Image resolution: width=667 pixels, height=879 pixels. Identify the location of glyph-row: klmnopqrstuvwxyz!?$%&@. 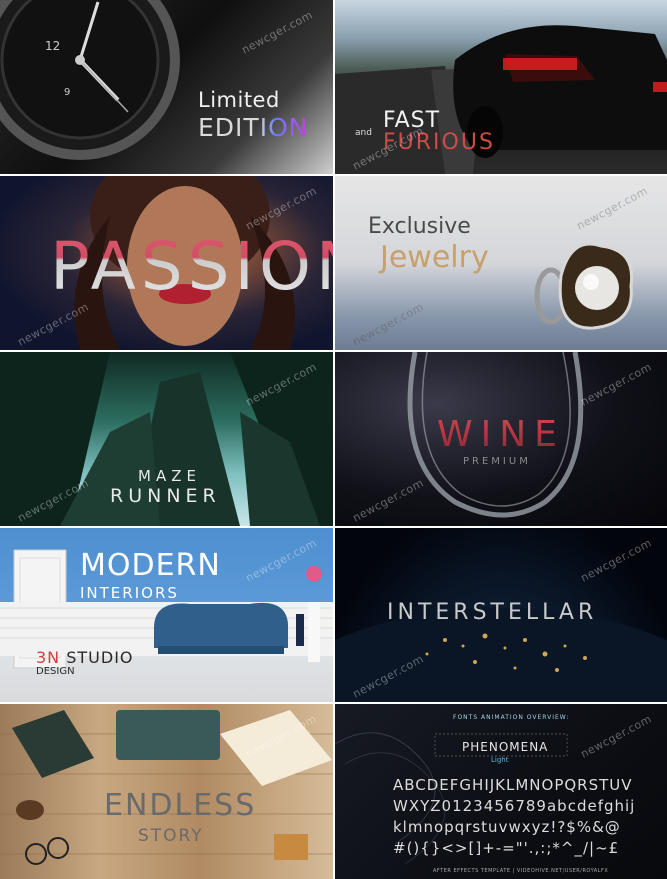
(507, 827).